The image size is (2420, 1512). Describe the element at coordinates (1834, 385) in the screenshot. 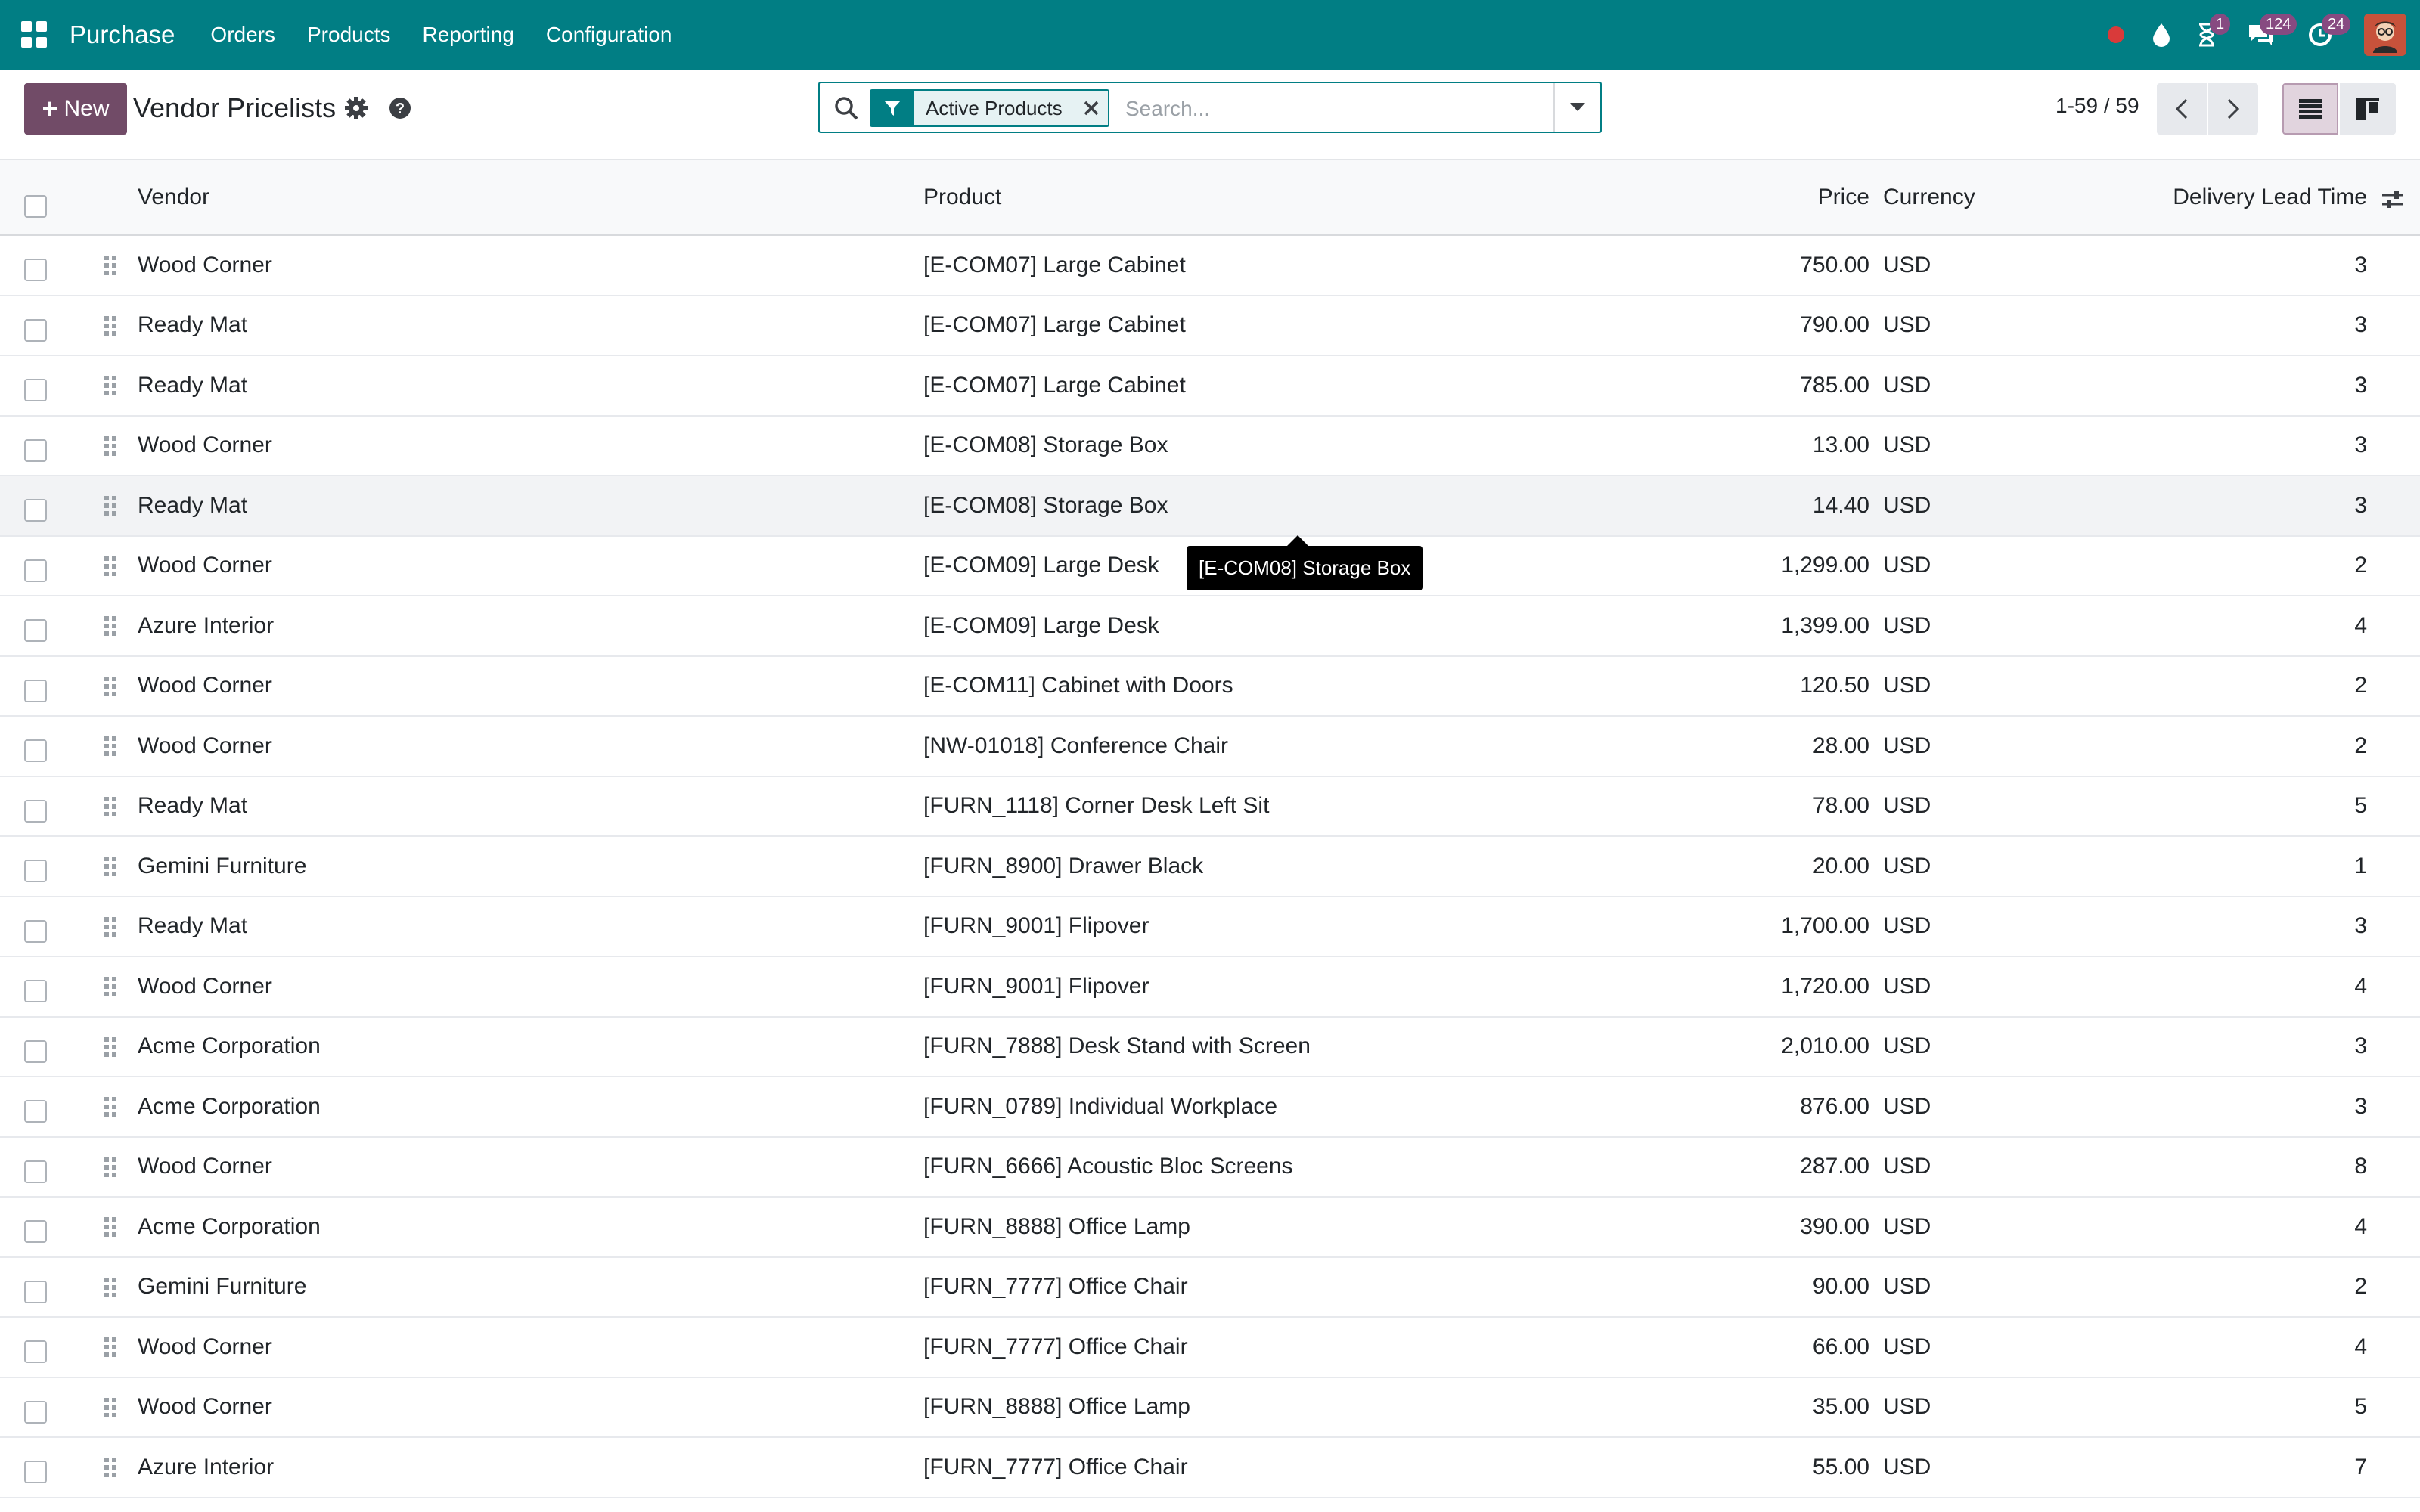

I see `price-cell: 785.00` at that location.